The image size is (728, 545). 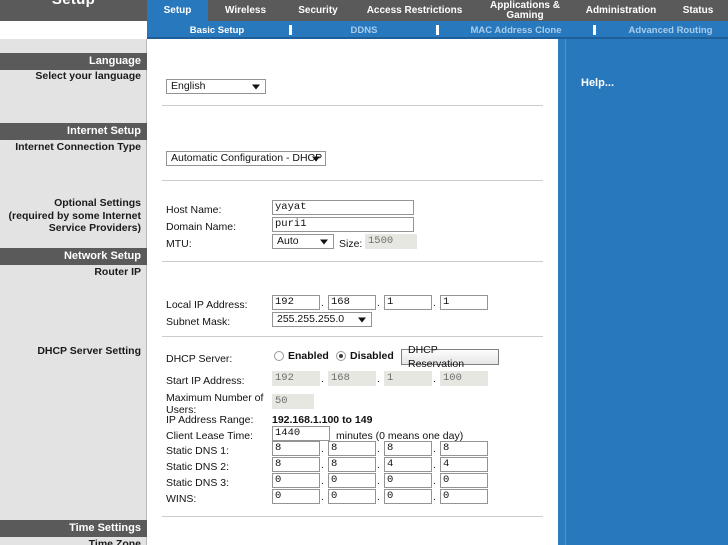 I want to click on tab-label: Setup, so click(x=177, y=10).